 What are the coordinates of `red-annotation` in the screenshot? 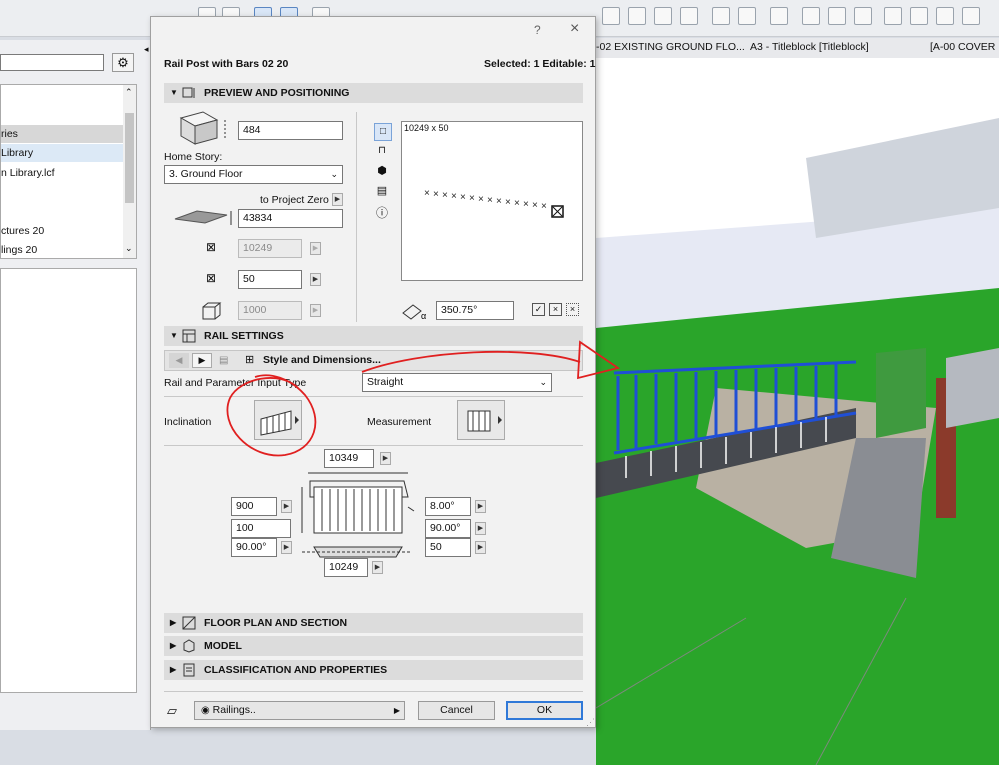 It's located at (423, 398).